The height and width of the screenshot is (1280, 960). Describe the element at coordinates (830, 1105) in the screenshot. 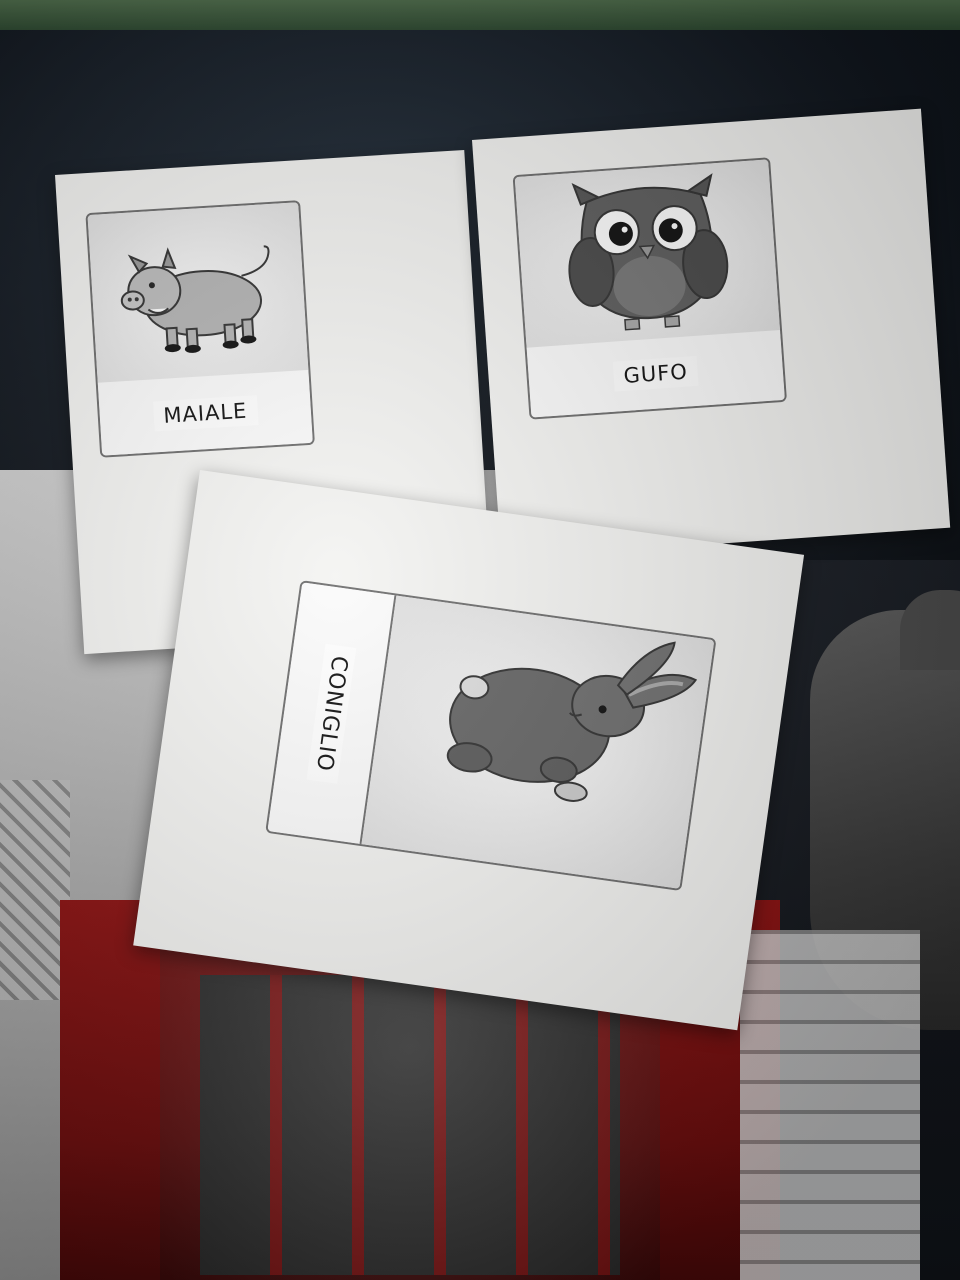

I see `shirt-print-building-right` at that location.